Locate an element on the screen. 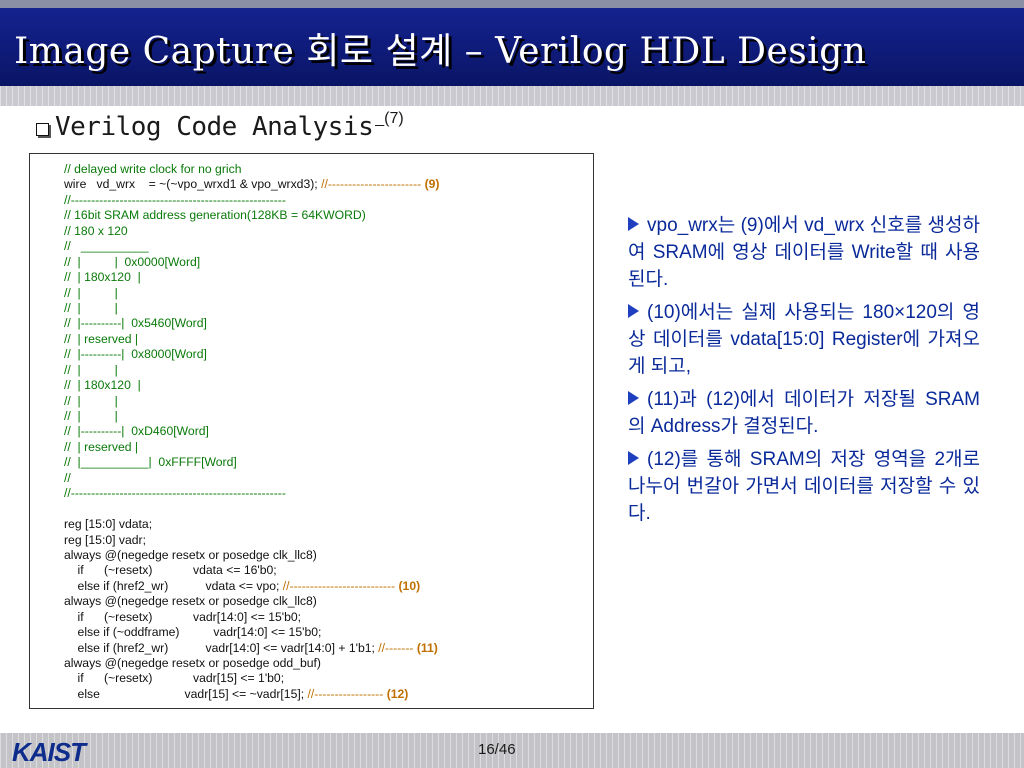 This screenshot has width=1024, height=768. code-segment: (11) is located at coordinates (427, 647).